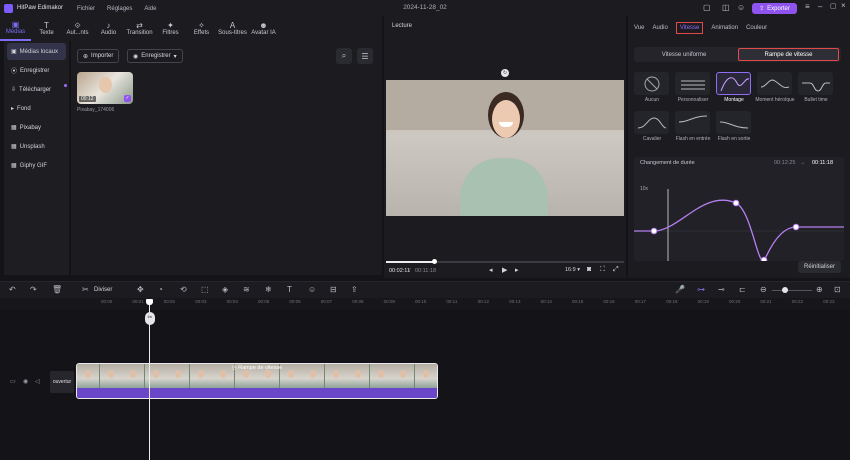  Describe the element at coordinates (819, 289) in the screenshot. I see `zoom-in-icon: ⊕` at that location.